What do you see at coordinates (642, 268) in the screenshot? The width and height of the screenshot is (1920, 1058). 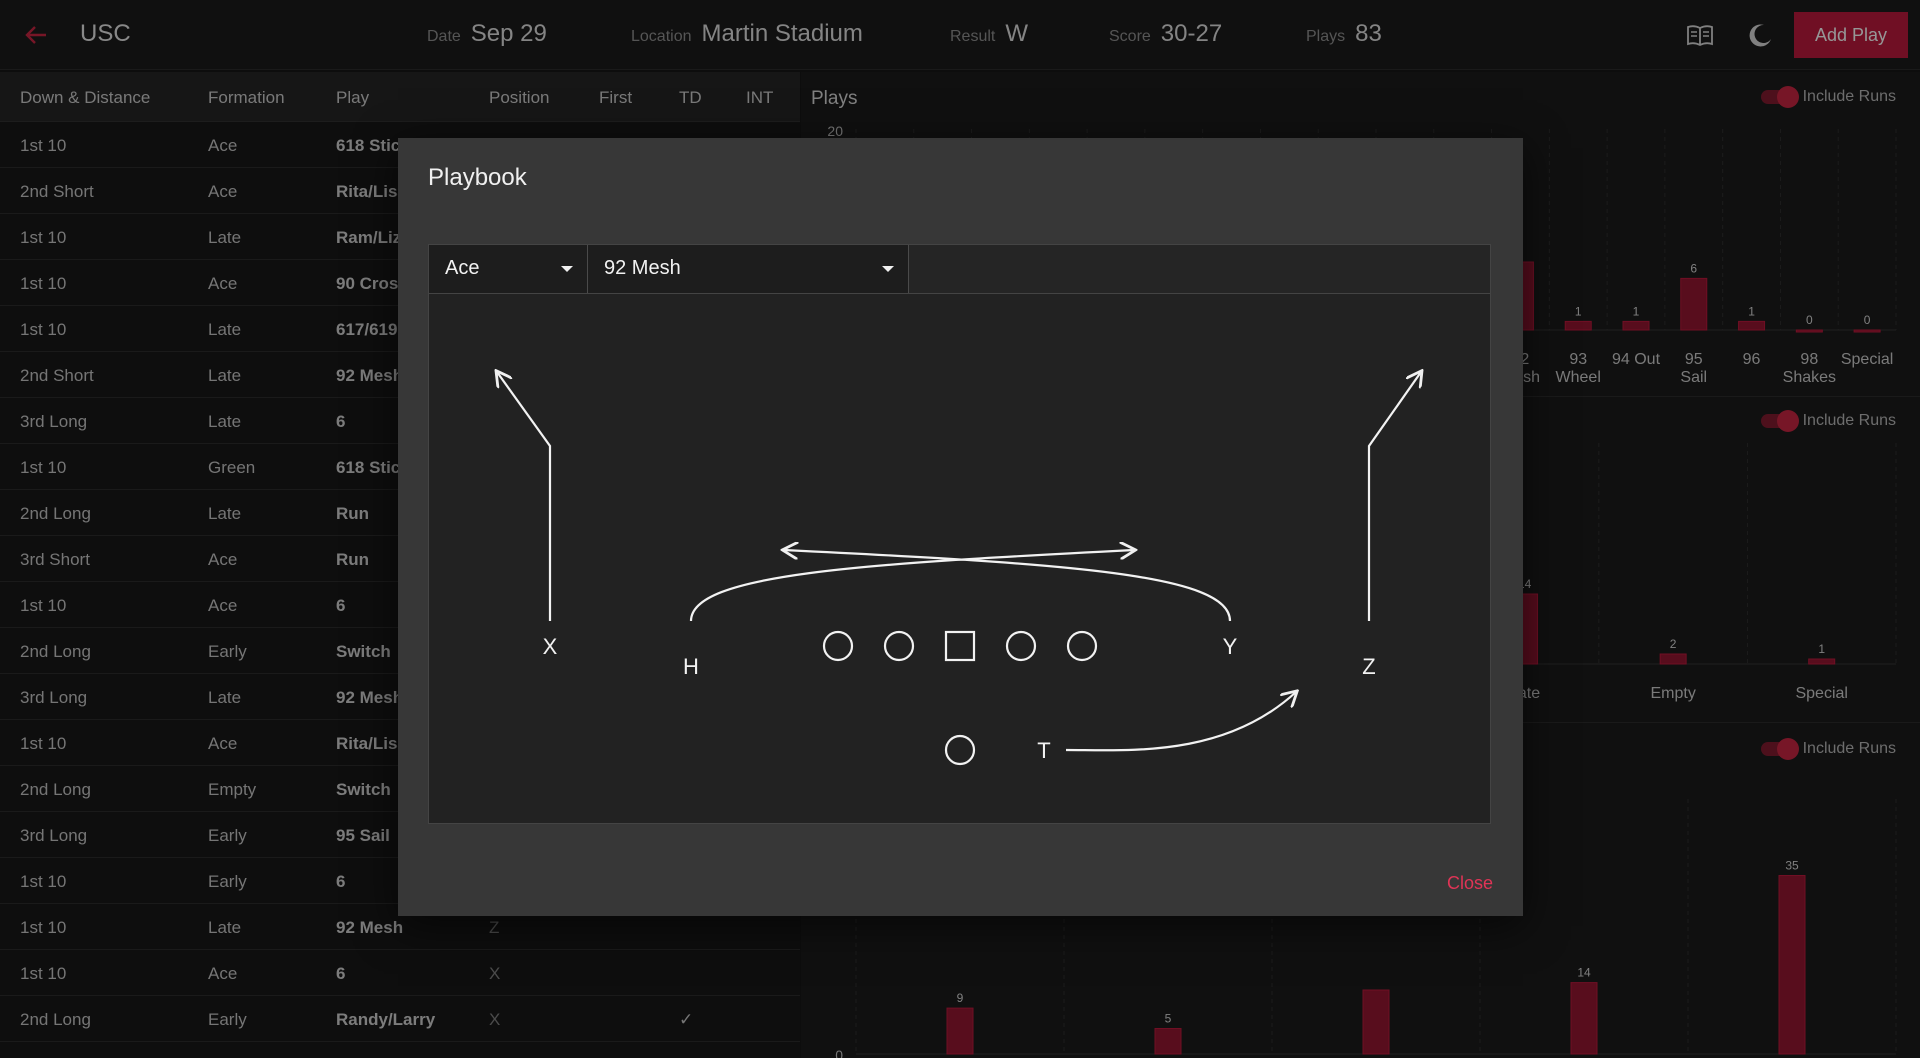 I see `play-select-value: 92 Mesh` at bounding box center [642, 268].